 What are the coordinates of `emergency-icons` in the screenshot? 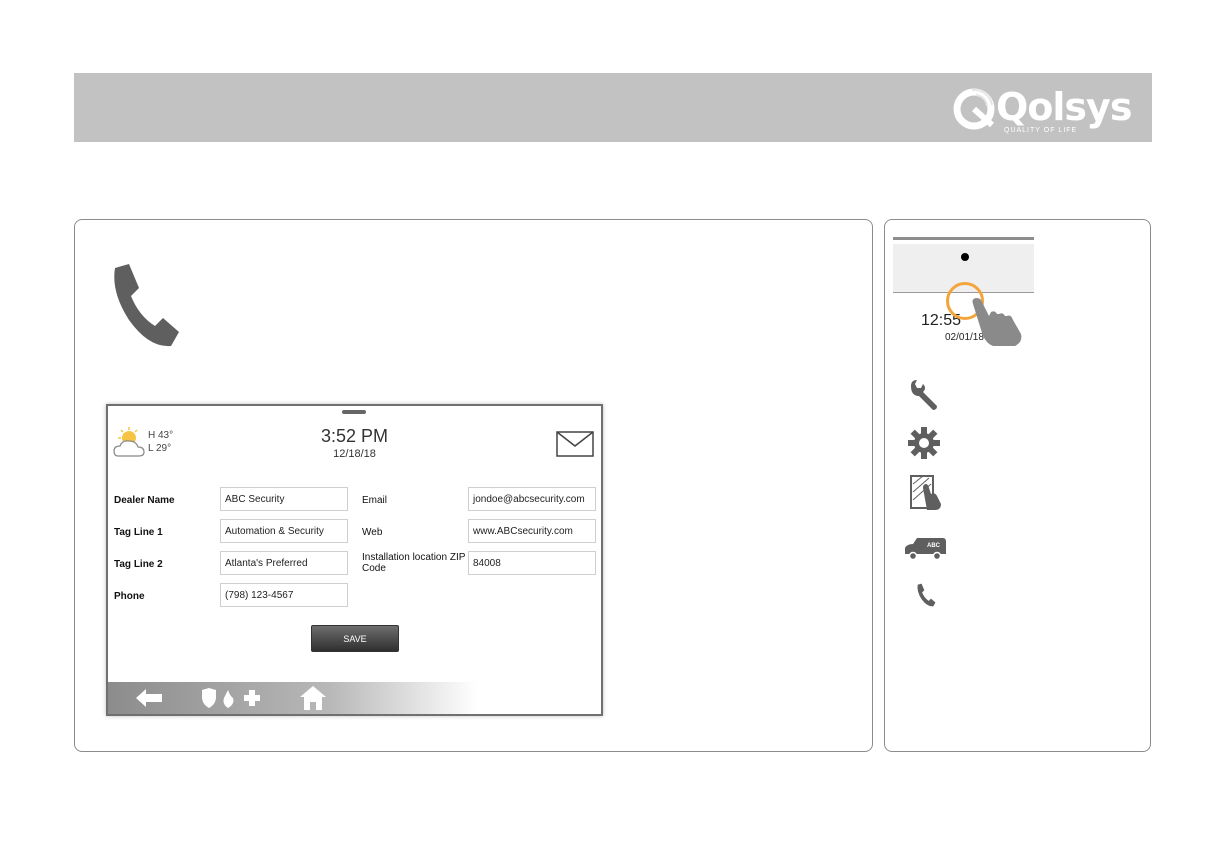 It's located at (232, 698).